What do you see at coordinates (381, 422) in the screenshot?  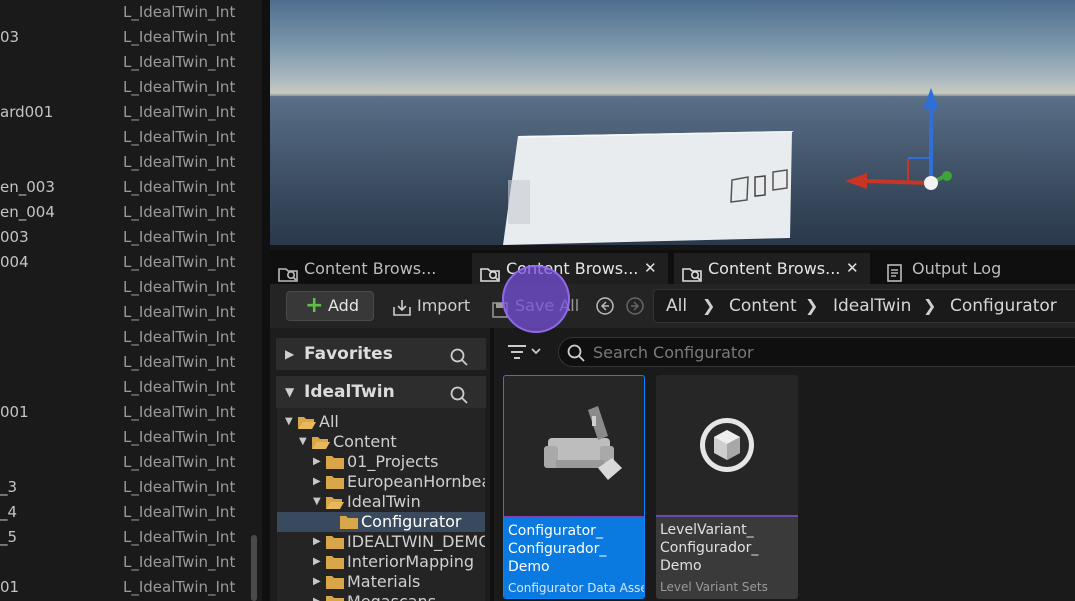 I see `folder-tree-item: ▼ All` at bounding box center [381, 422].